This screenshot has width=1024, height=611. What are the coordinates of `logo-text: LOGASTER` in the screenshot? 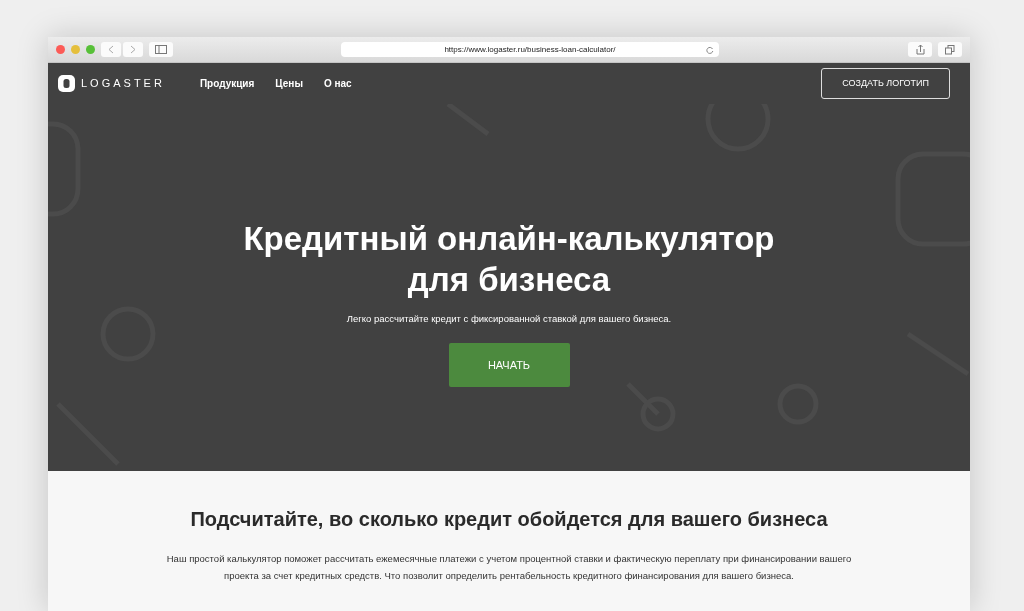 It's located at (123, 83).